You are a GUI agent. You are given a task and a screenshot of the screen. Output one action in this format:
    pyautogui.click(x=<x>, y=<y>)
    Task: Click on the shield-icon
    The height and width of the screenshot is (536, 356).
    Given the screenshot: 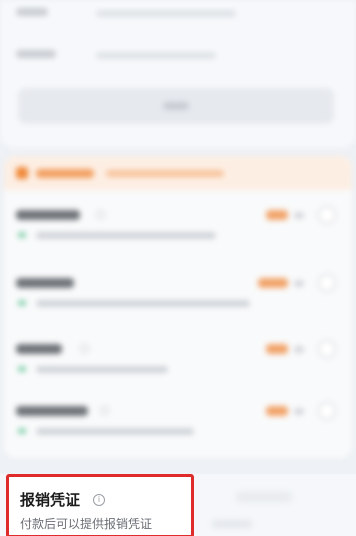 What is the action you would take?
    pyautogui.click(x=22, y=173)
    